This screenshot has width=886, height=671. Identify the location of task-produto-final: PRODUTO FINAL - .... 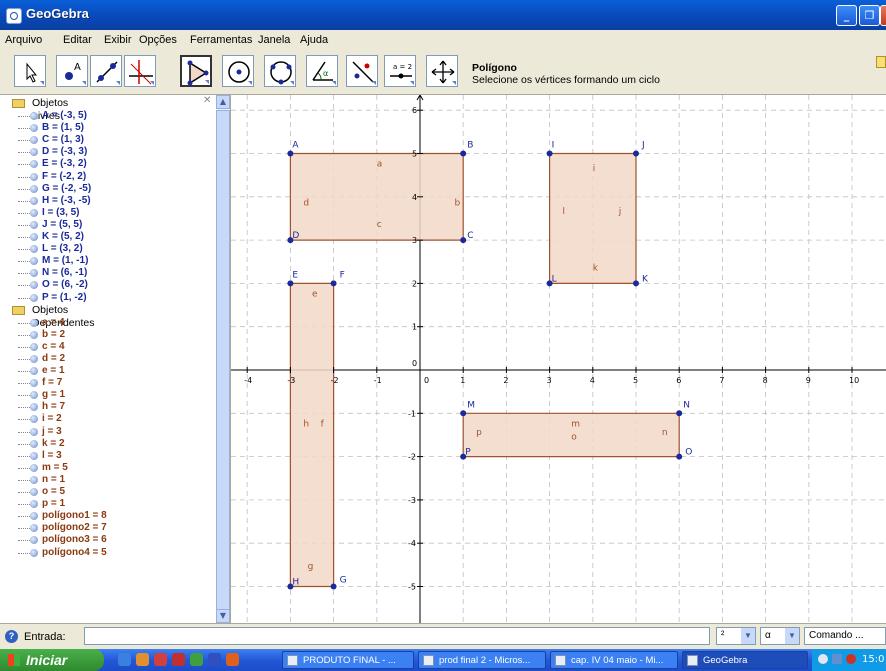
(348, 660).